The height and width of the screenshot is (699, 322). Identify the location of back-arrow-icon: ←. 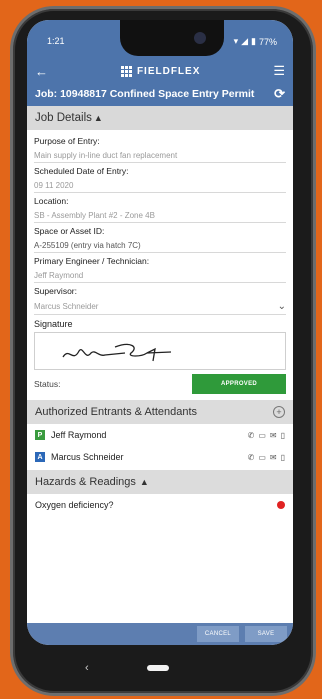
(41, 71).